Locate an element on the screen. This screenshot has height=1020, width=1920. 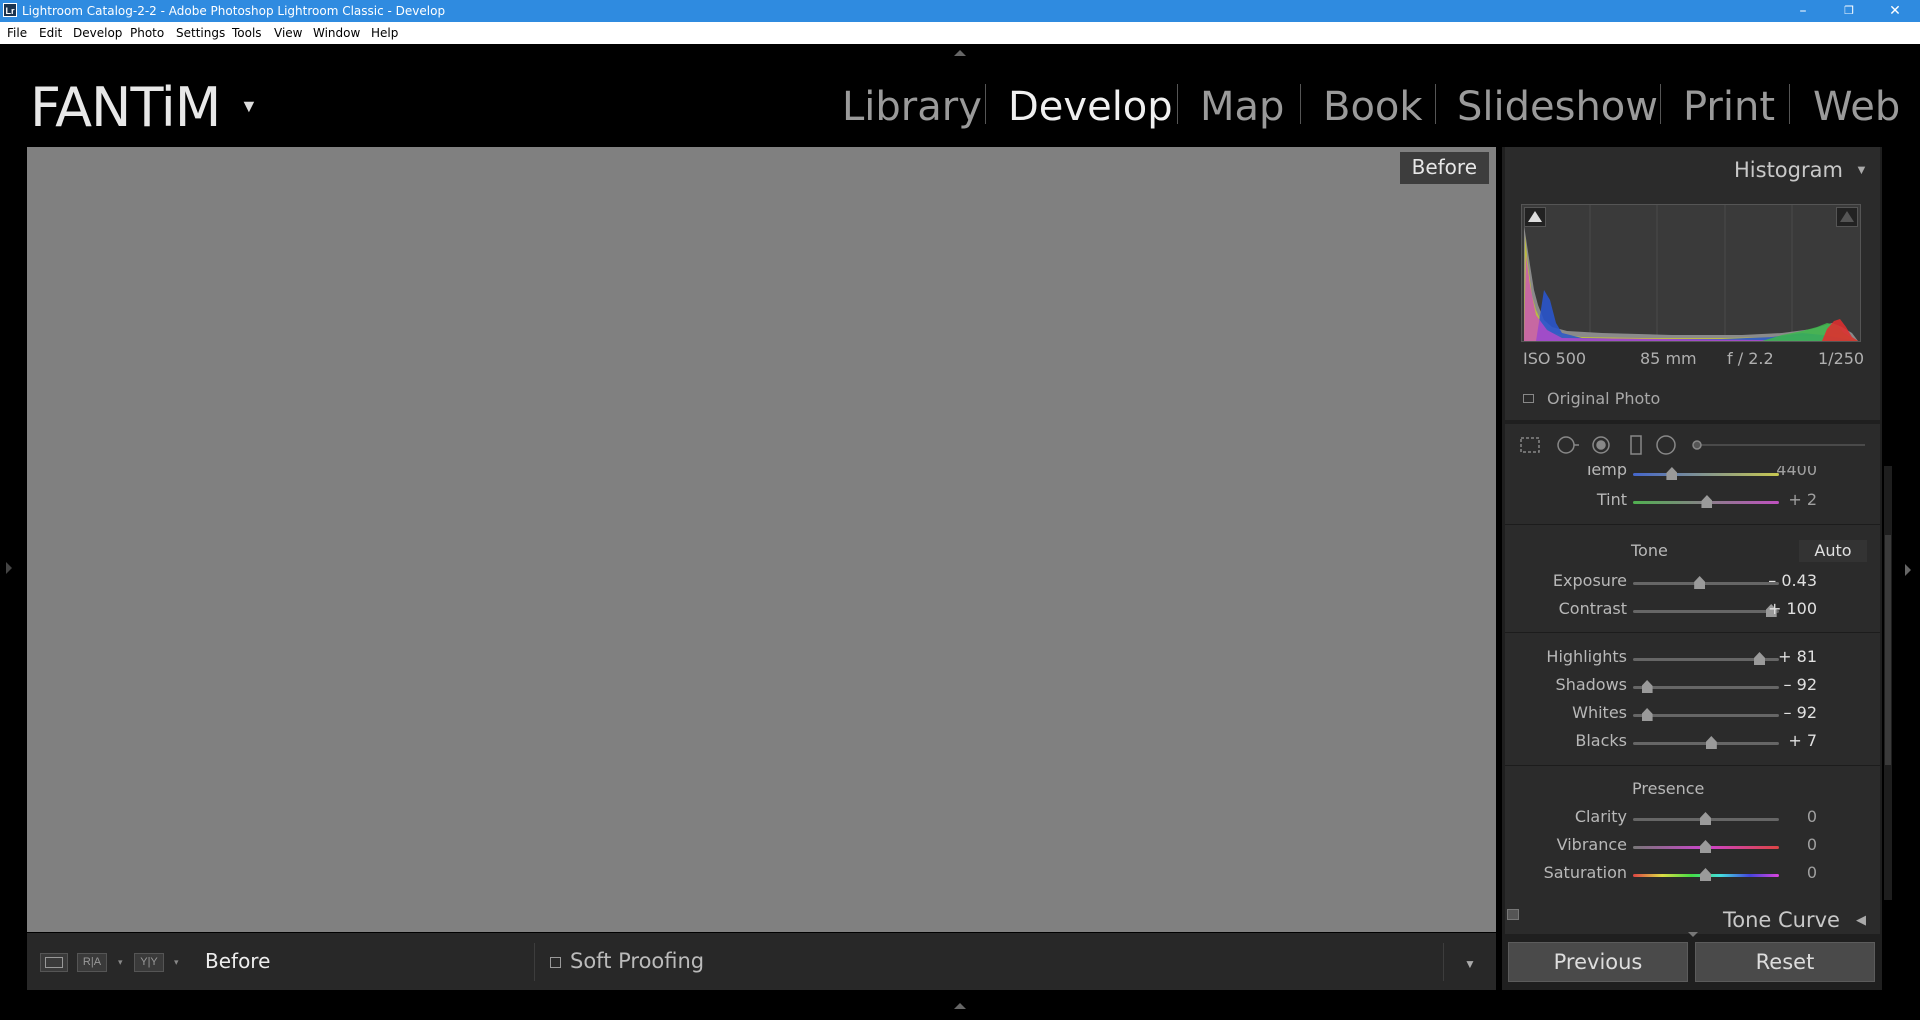
module-web: Web is located at coordinates (1856, 107).